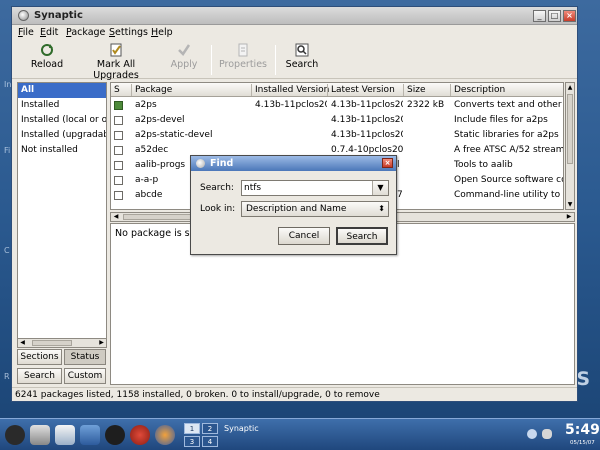 The image size is (600, 450). I want to click on filter-item-installed-local: Installed (local or ob, so click(62, 120).